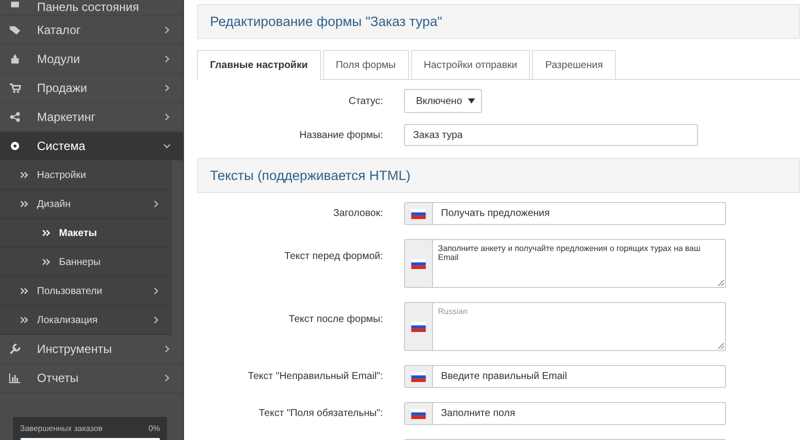  What do you see at coordinates (443, 101) in the screenshot?
I see `status-dropdown: Включено` at bounding box center [443, 101].